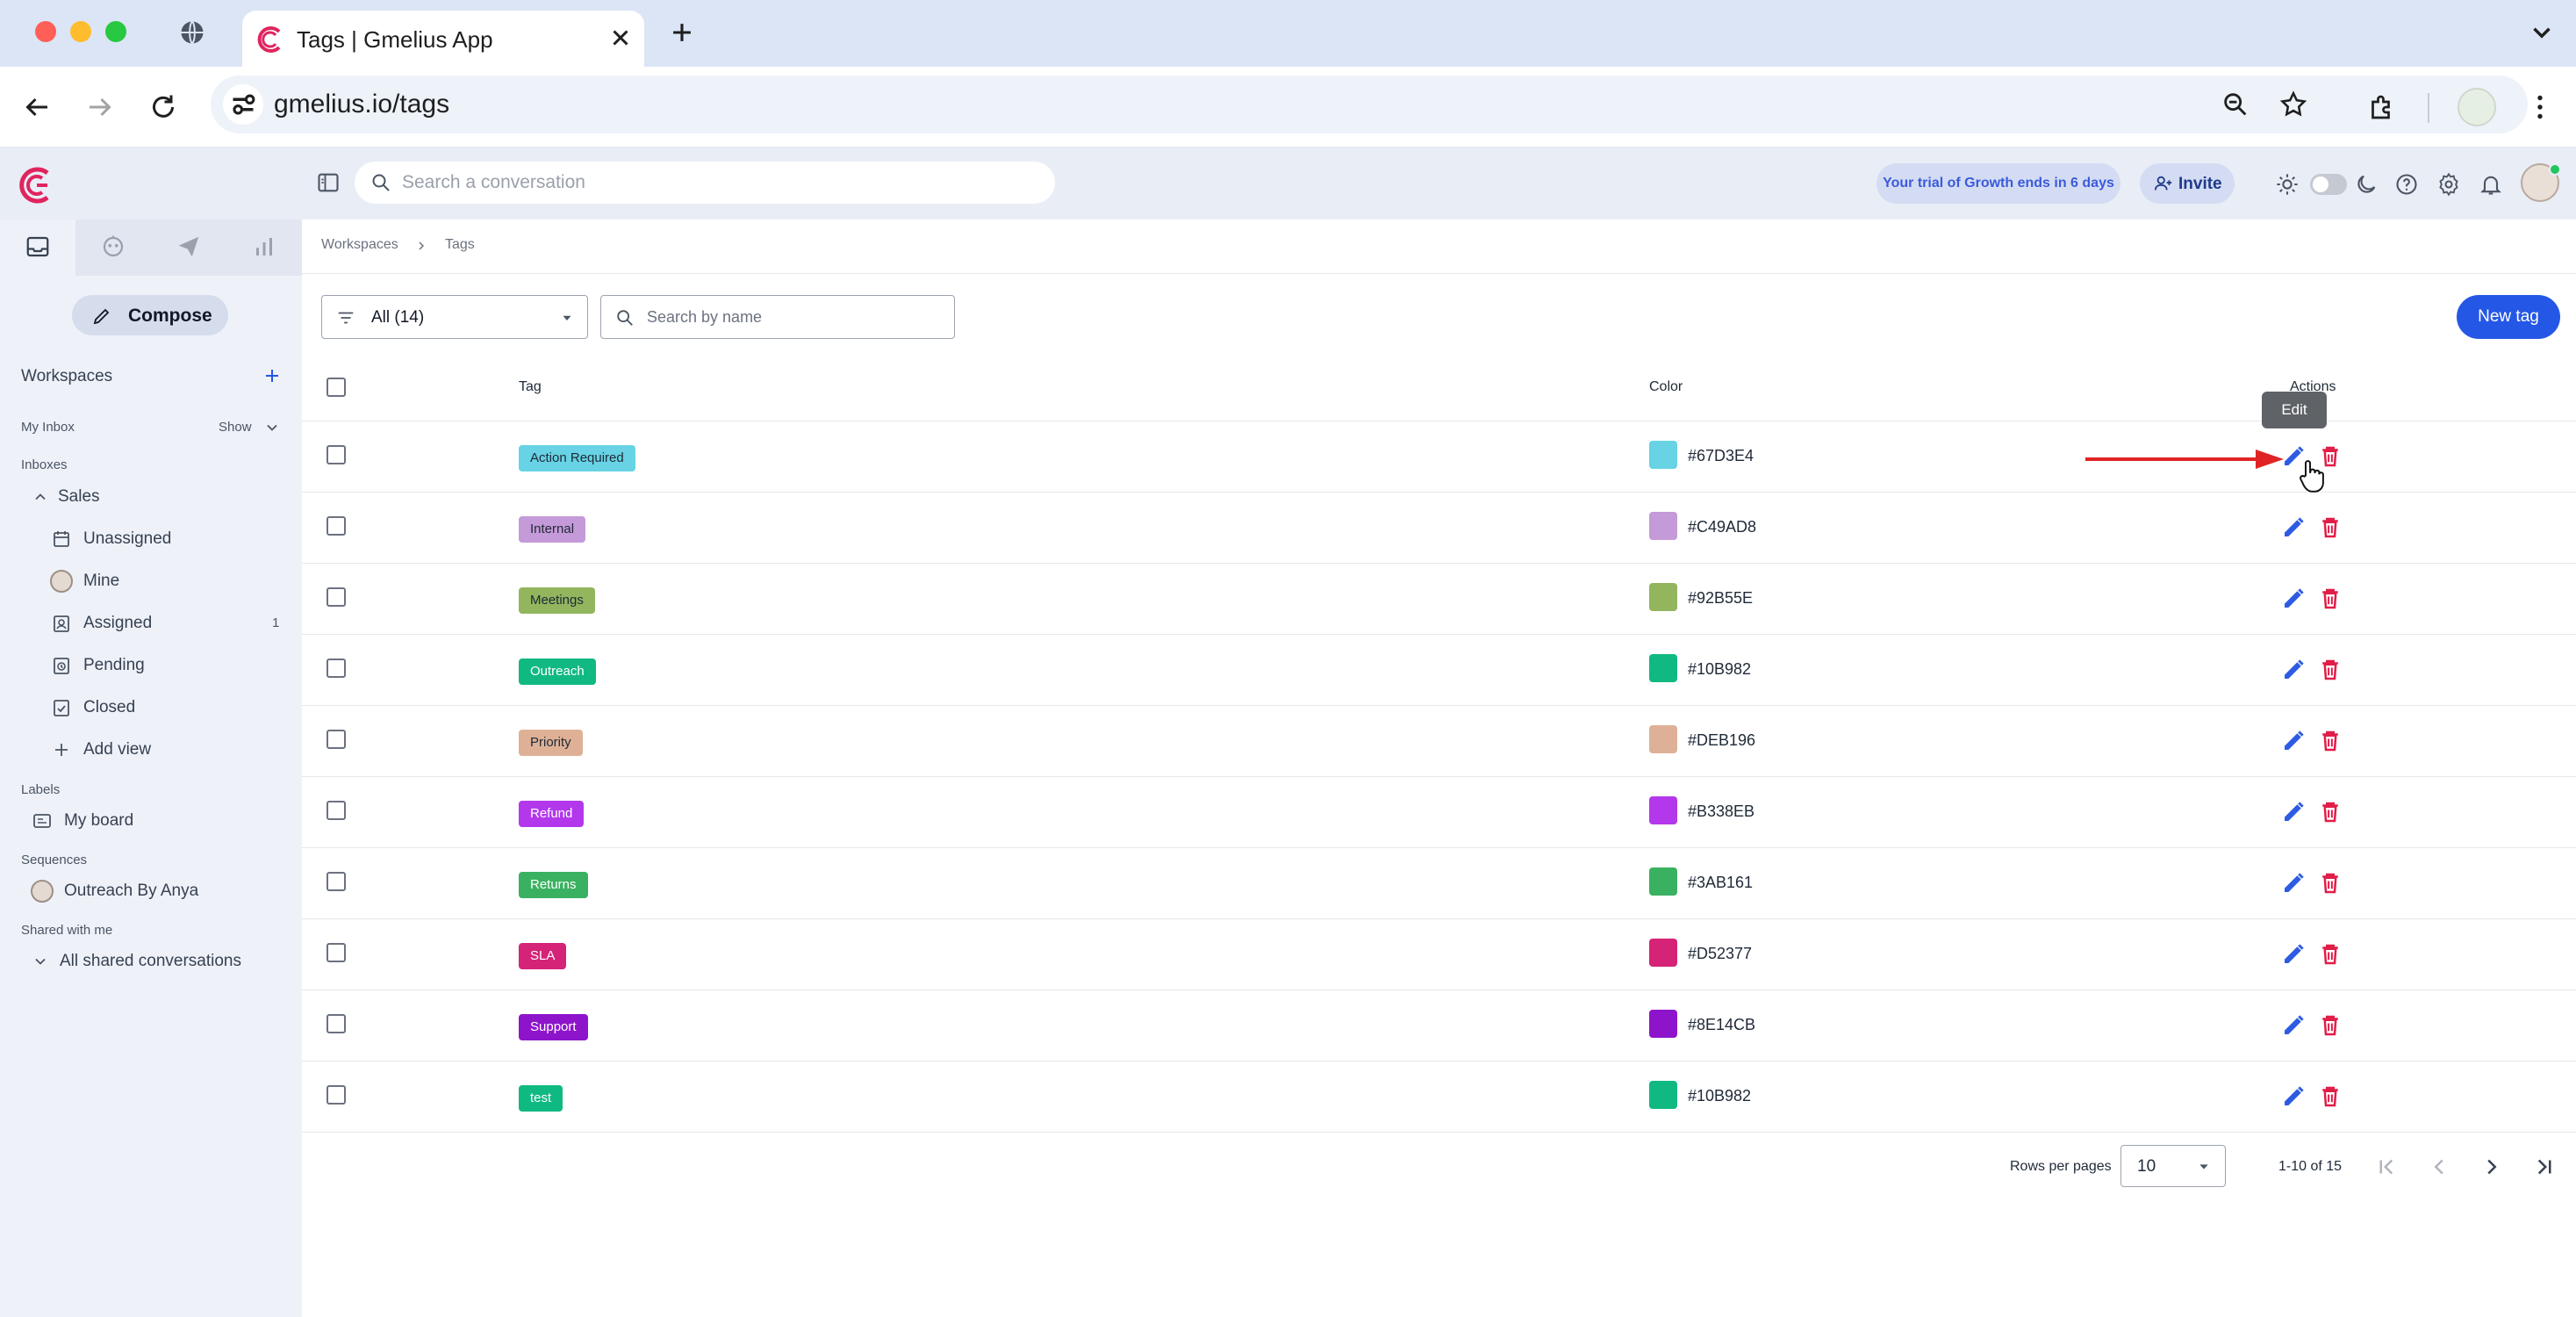 The width and height of the screenshot is (2576, 1317). Describe the element at coordinates (272, 375) in the screenshot. I see `add-workspace-plus-icon` at that location.